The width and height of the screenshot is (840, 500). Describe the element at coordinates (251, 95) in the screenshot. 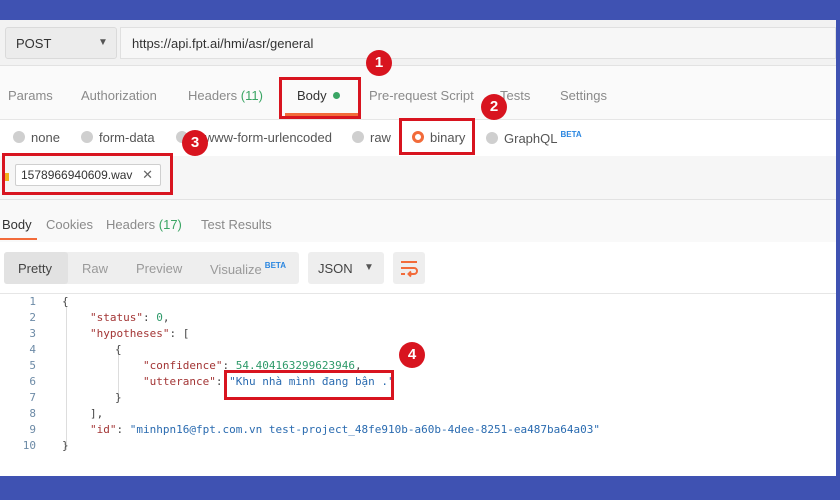

I see `tab-headers-count: (11)` at that location.